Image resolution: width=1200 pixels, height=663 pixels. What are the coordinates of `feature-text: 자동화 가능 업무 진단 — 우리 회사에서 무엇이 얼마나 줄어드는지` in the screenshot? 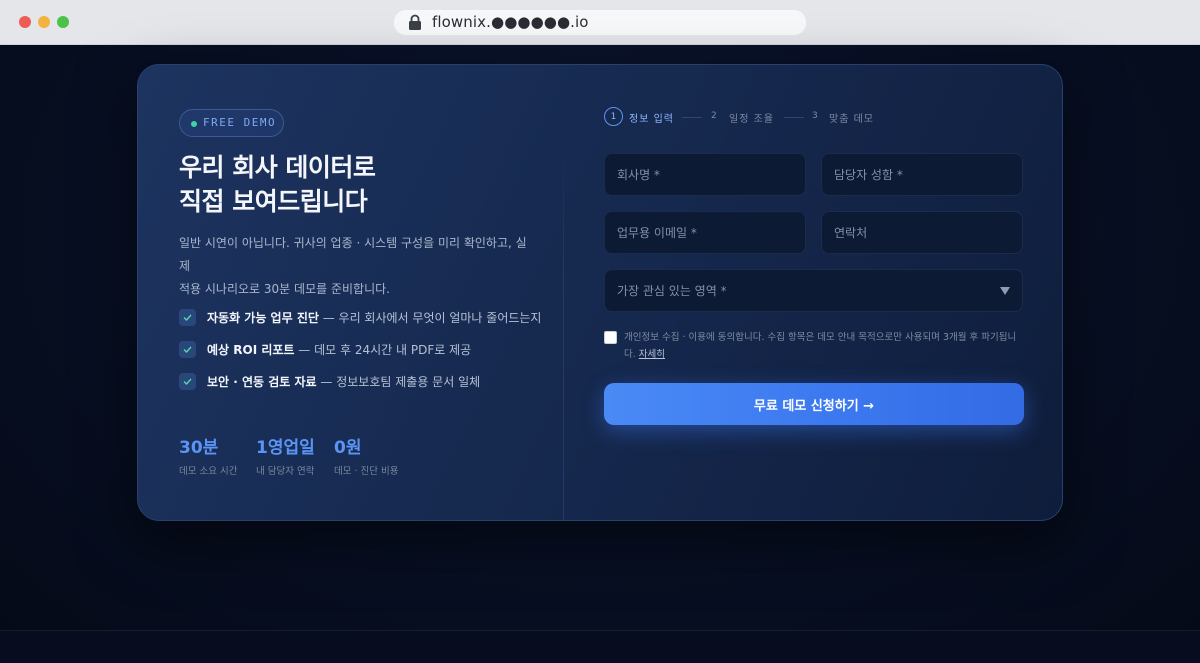 It's located at (374, 317).